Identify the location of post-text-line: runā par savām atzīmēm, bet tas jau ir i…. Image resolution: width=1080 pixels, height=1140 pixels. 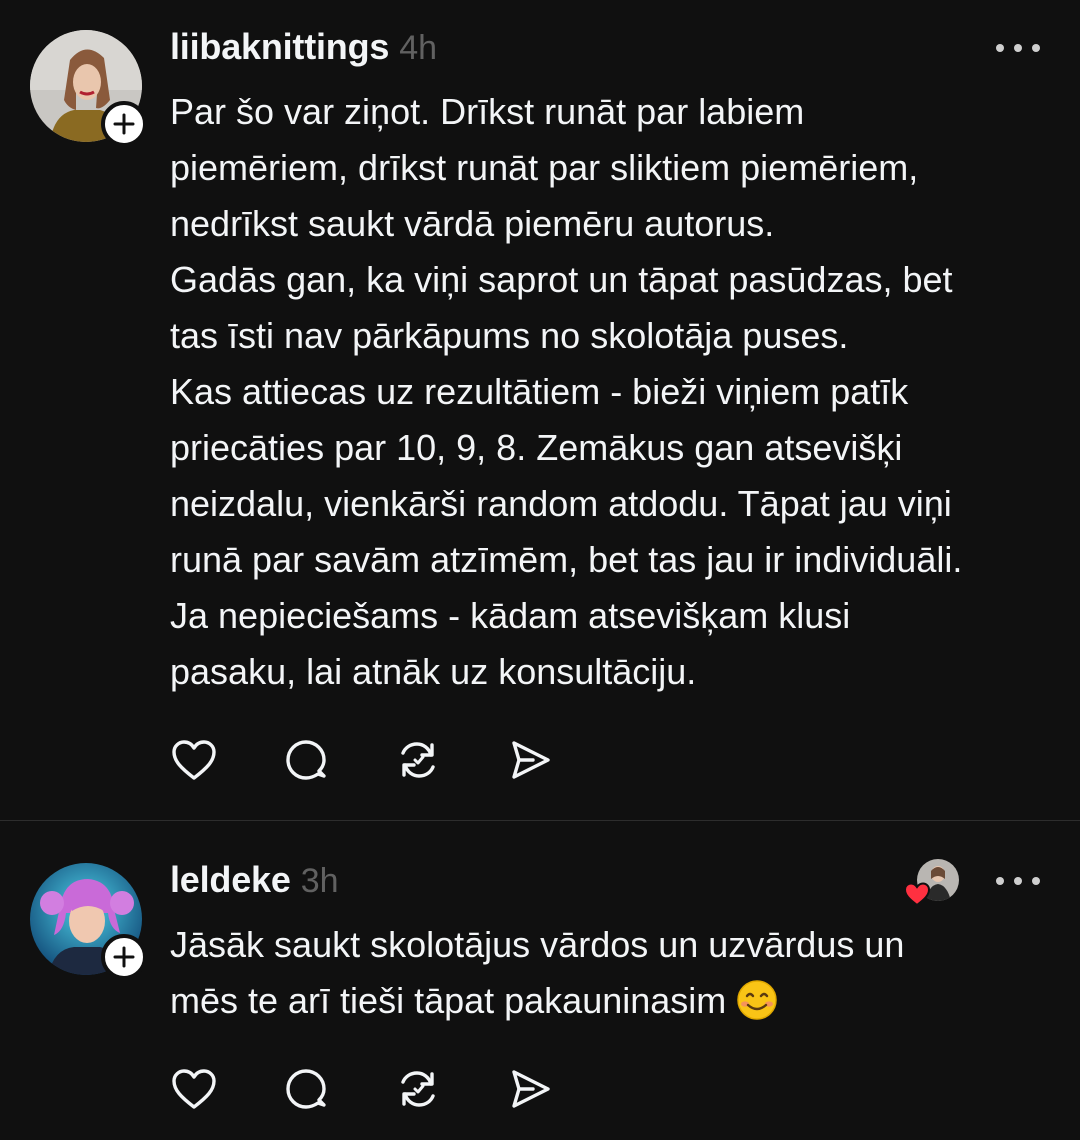
(566, 559).